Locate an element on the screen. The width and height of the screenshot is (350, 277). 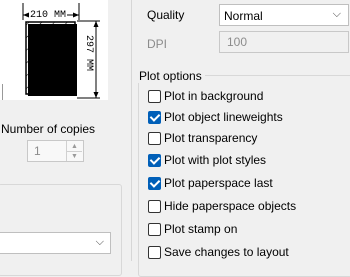
spinner-down-icon: ▼ is located at coordinates (74, 156).